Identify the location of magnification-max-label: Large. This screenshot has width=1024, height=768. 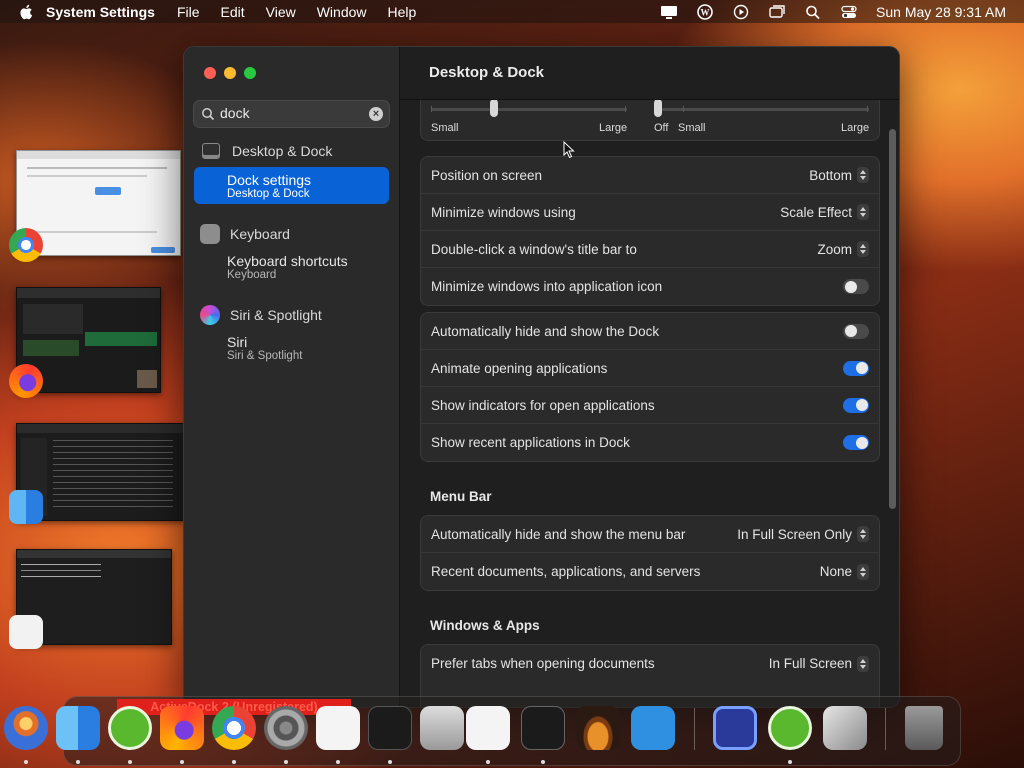
(855, 128).